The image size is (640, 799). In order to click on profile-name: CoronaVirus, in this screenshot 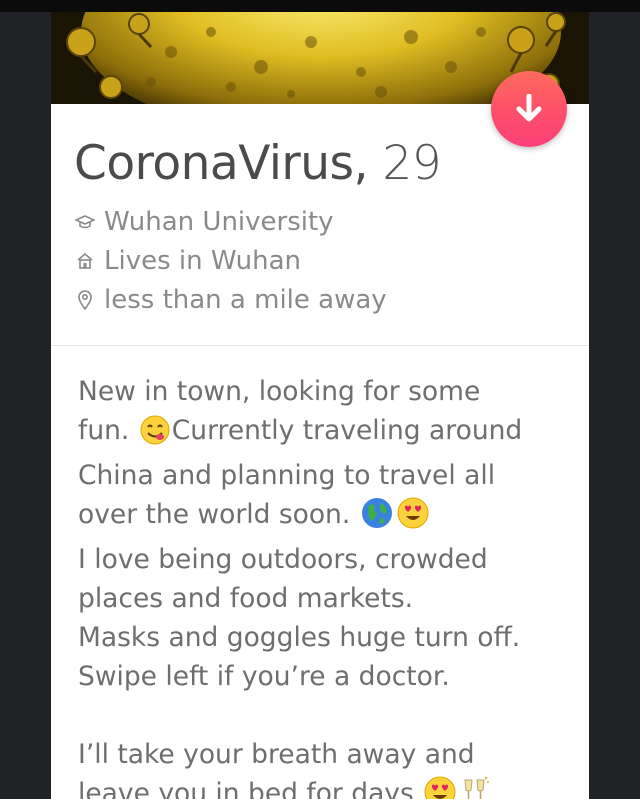, I will do `click(221, 163)`.